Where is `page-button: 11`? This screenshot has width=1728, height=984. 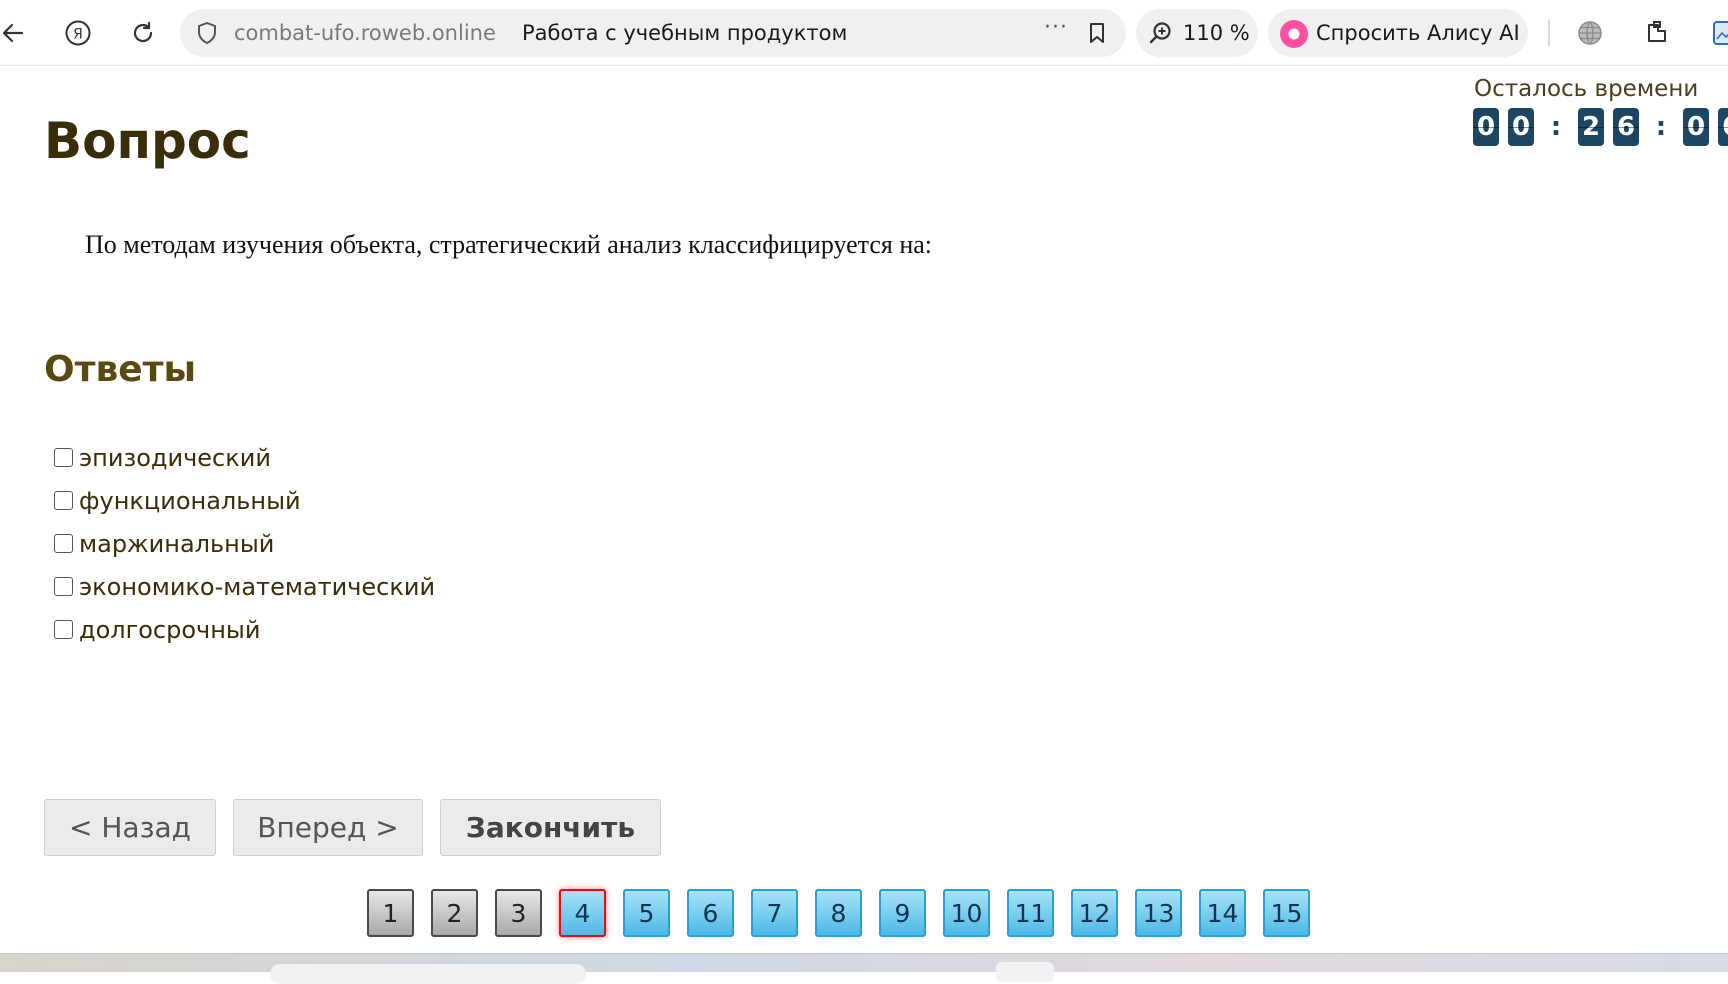 page-button: 11 is located at coordinates (1030, 913).